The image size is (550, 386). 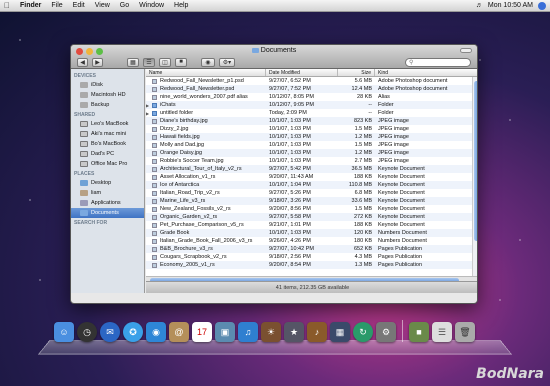 I want to click on column-name: Name, so click(x=206, y=72).